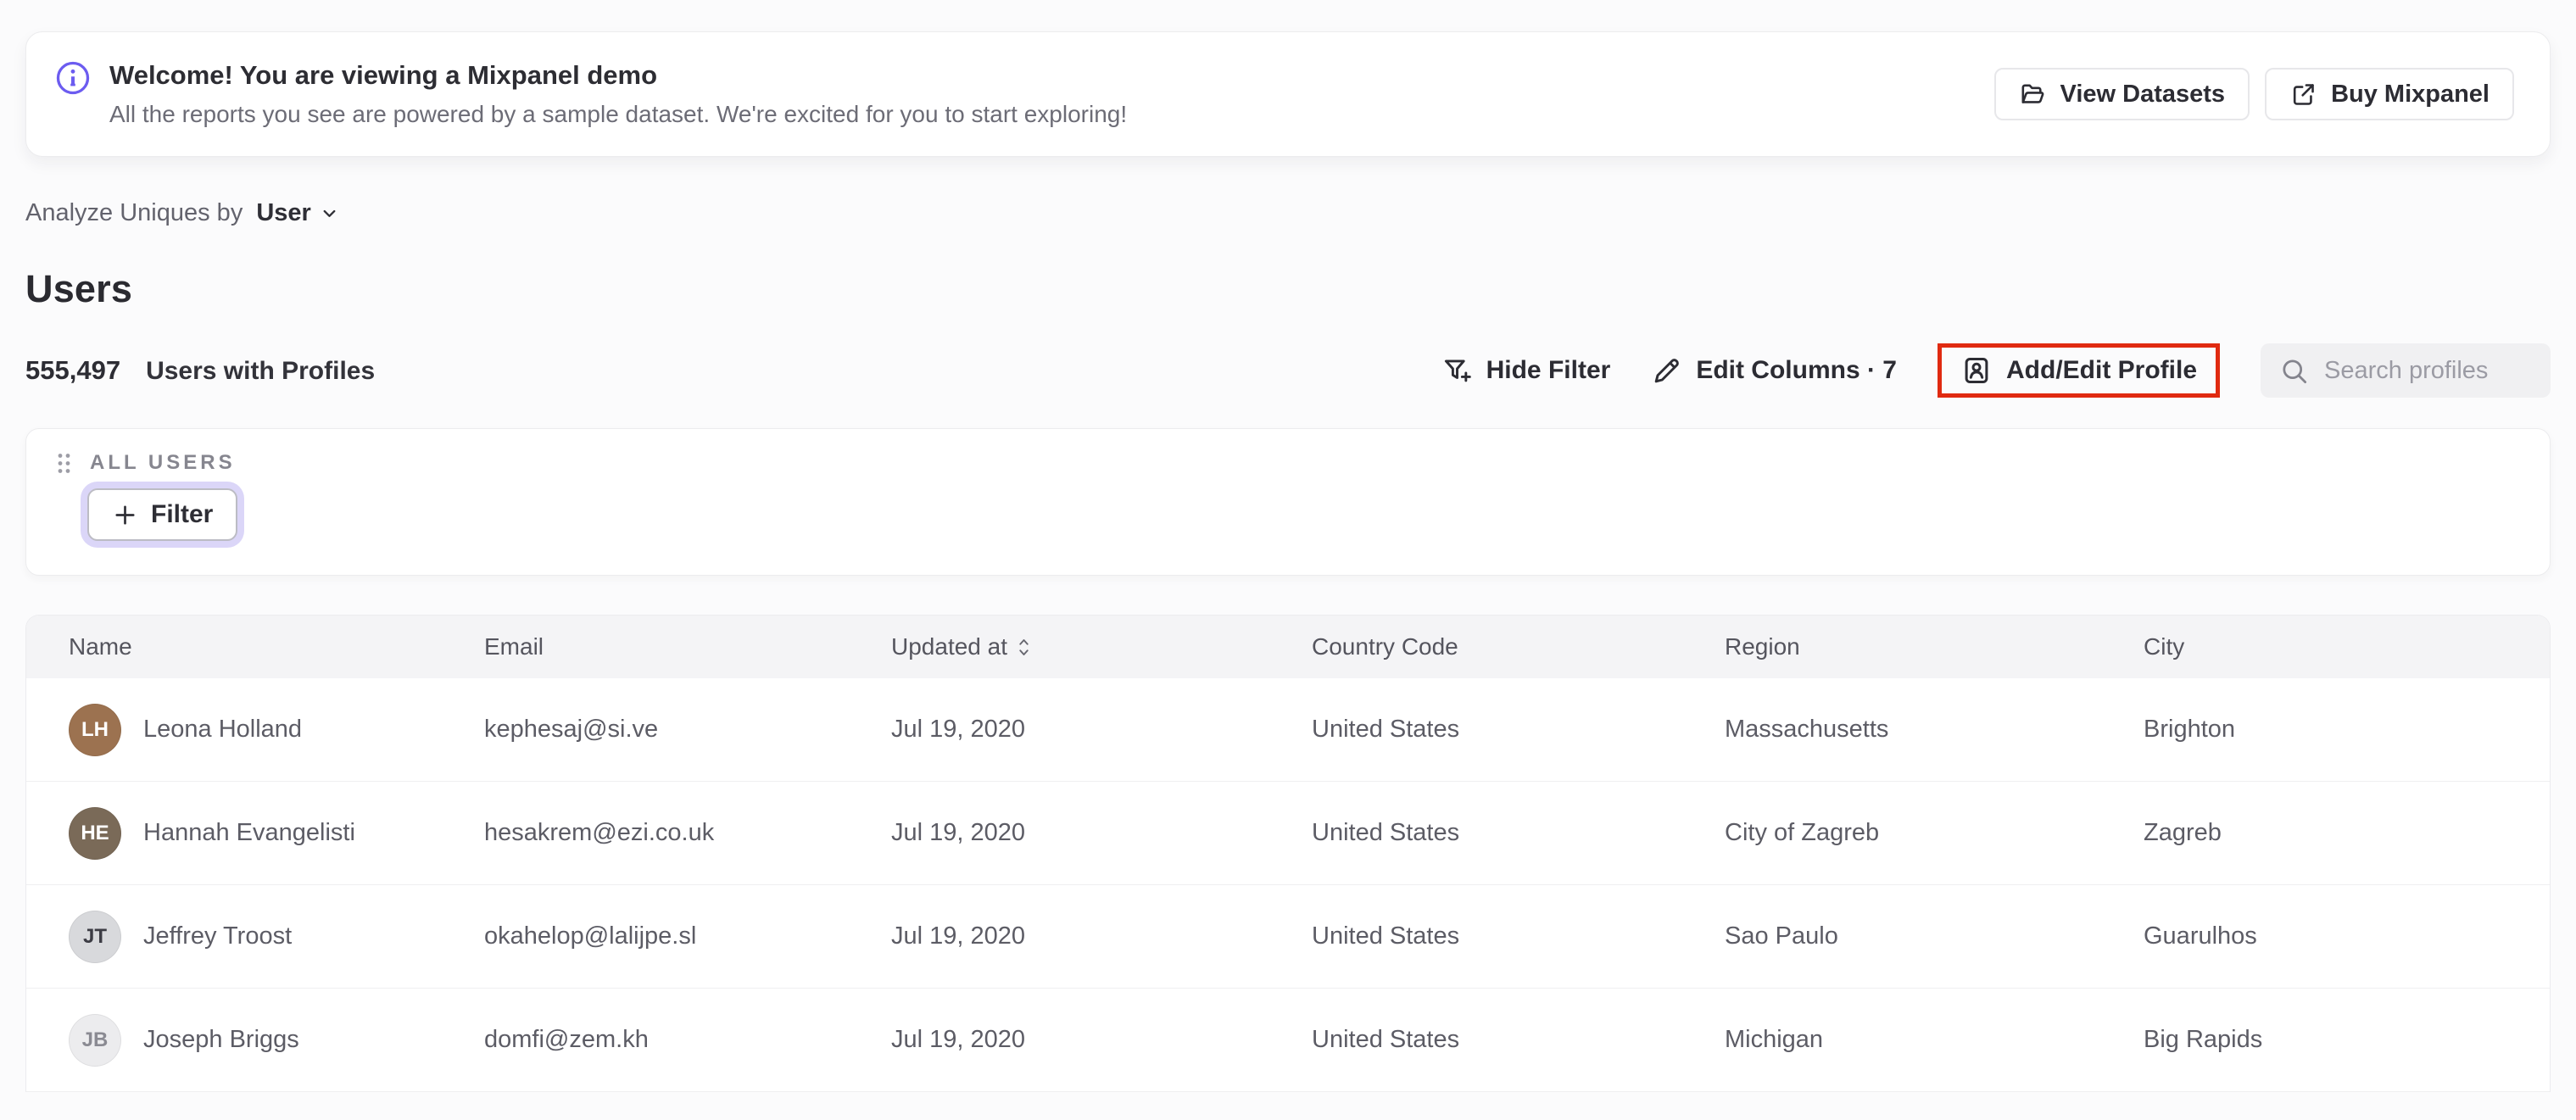 The image size is (2576, 1120). Describe the element at coordinates (2294, 371) in the screenshot. I see `search-icon` at that location.